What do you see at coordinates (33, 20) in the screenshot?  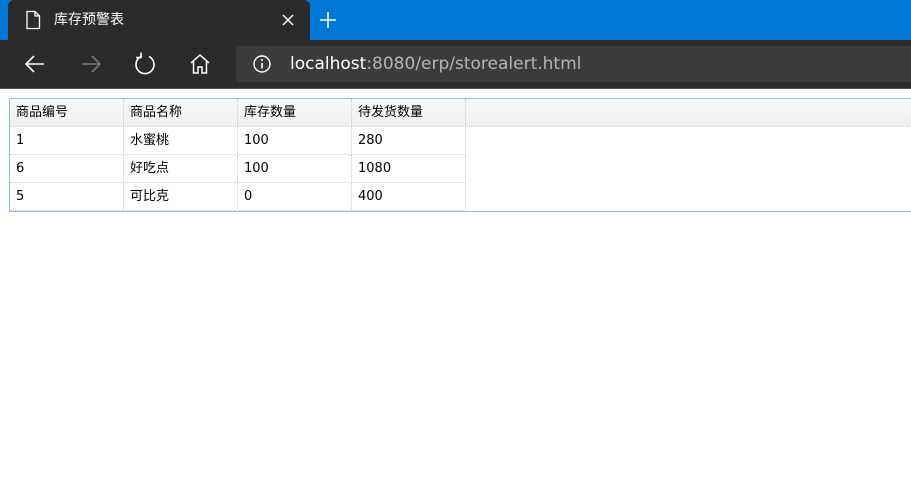 I see `document-icon` at bounding box center [33, 20].